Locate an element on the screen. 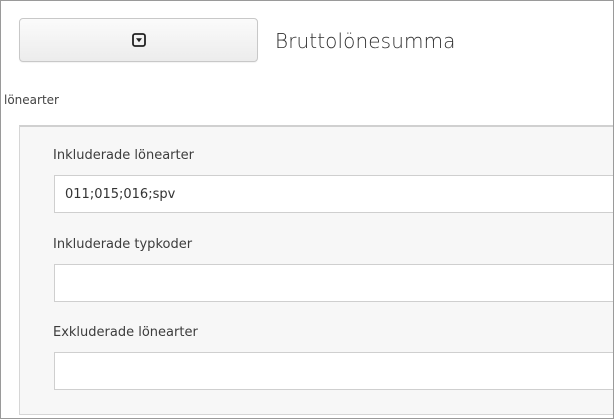 The image size is (614, 419). included-wage-types-label: Inkluderade lönearter is located at coordinates (123, 155).